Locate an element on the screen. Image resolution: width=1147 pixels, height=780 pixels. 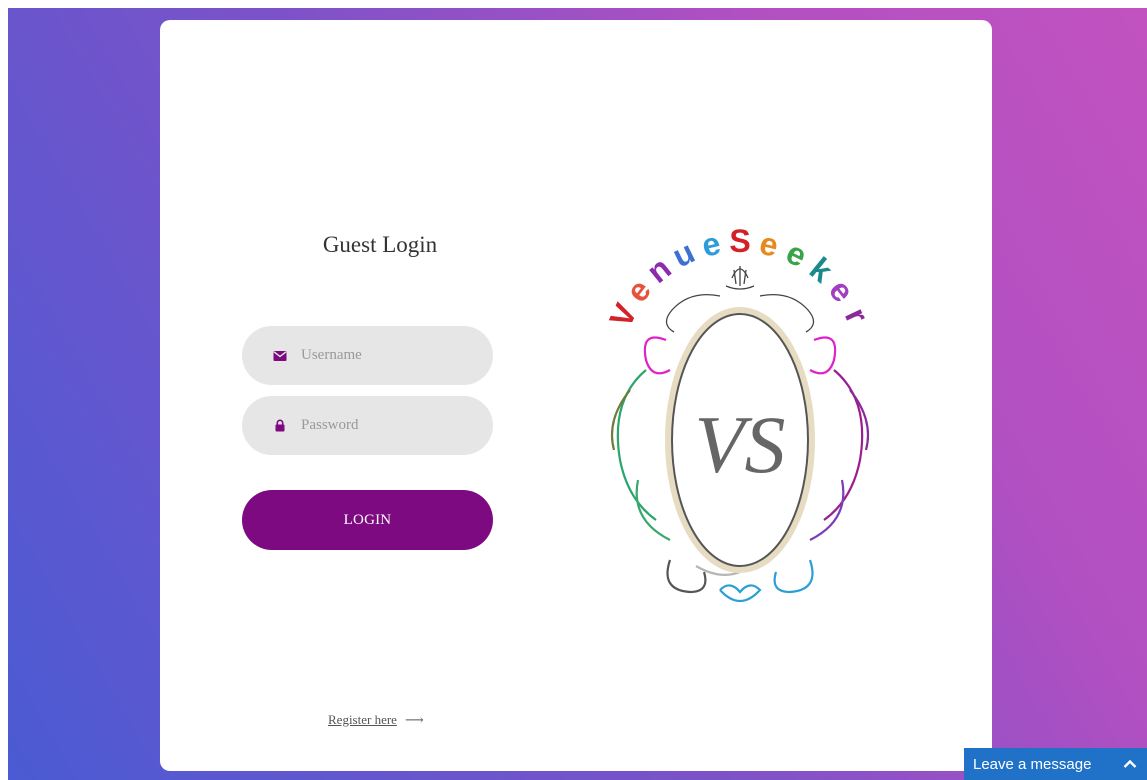
password-field is located at coordinates (367, 425).